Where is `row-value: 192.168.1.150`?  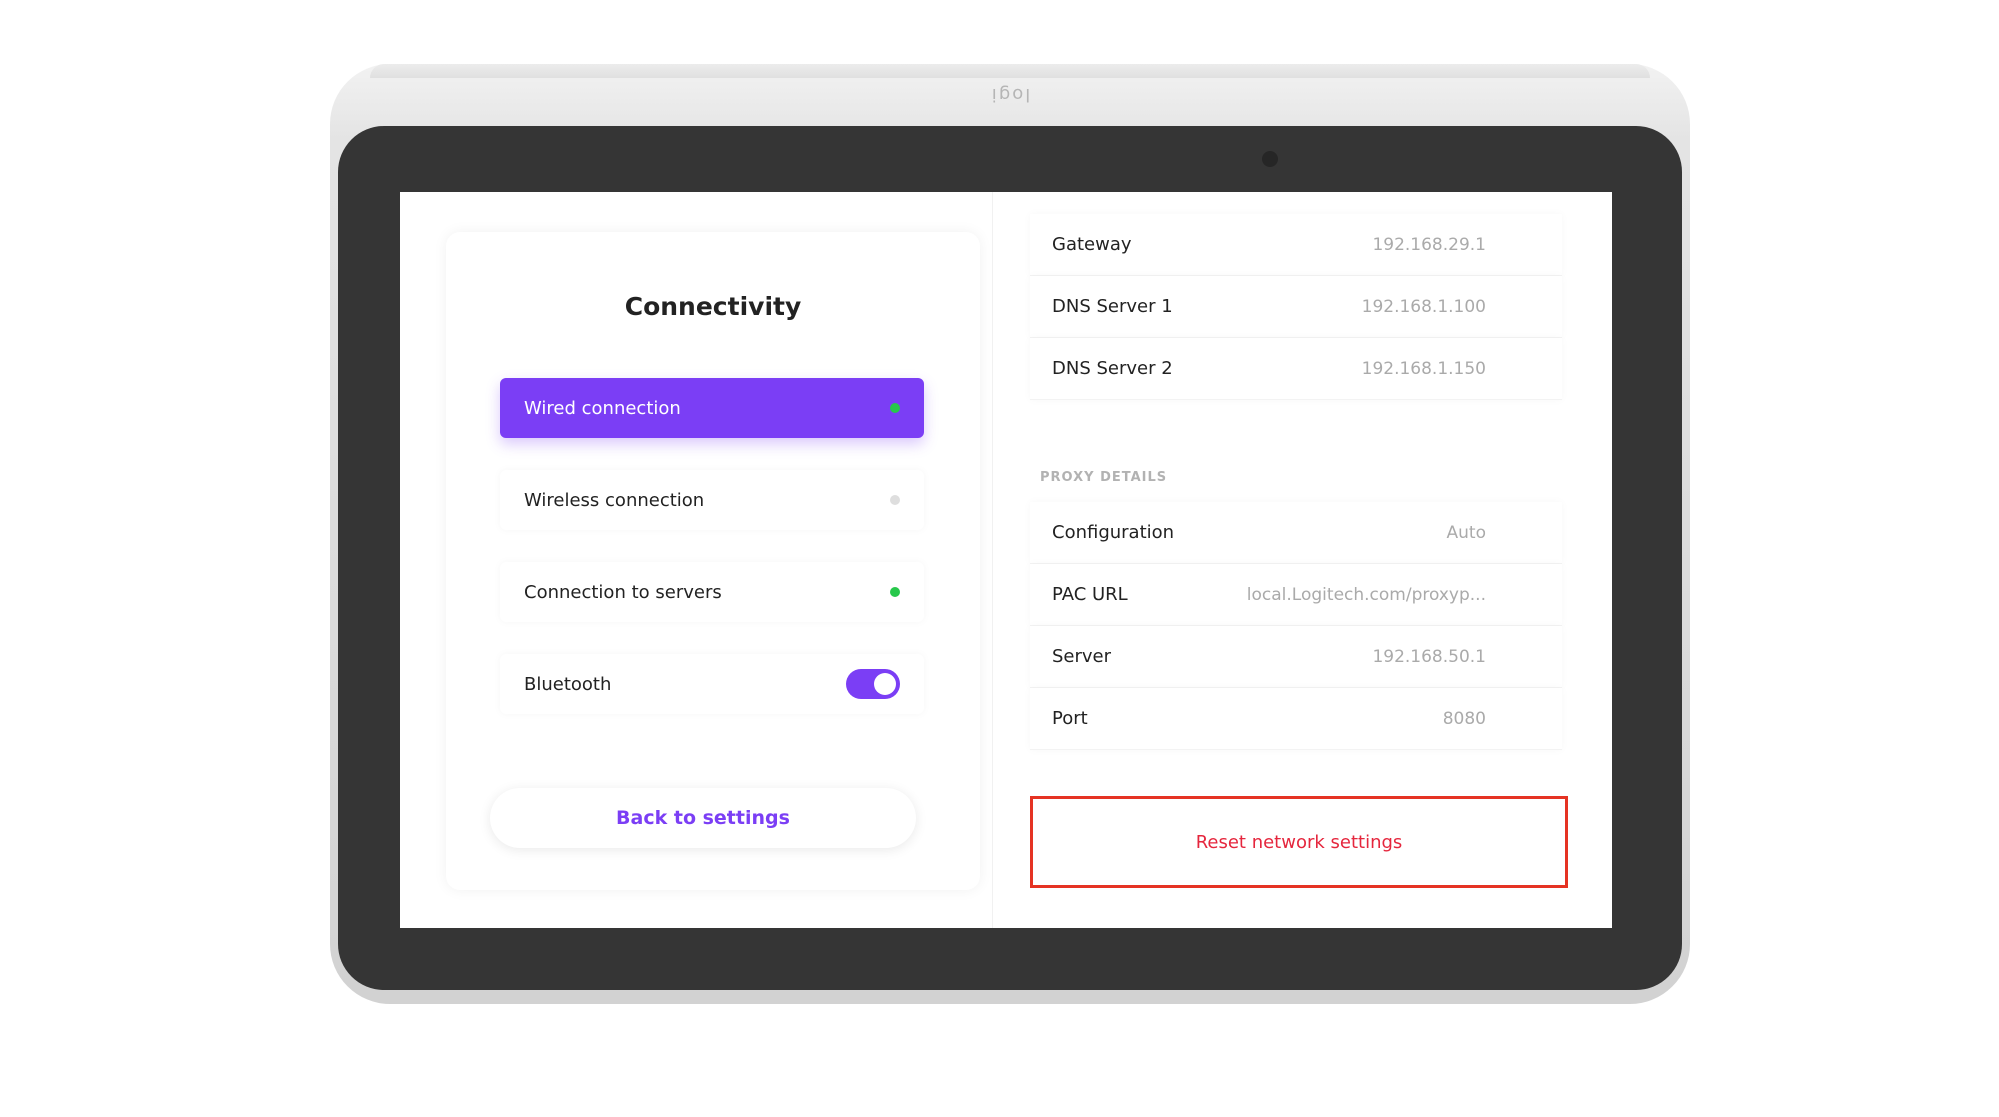 row-value: 192.168.1.150 is located at coordinates (1423, 368).